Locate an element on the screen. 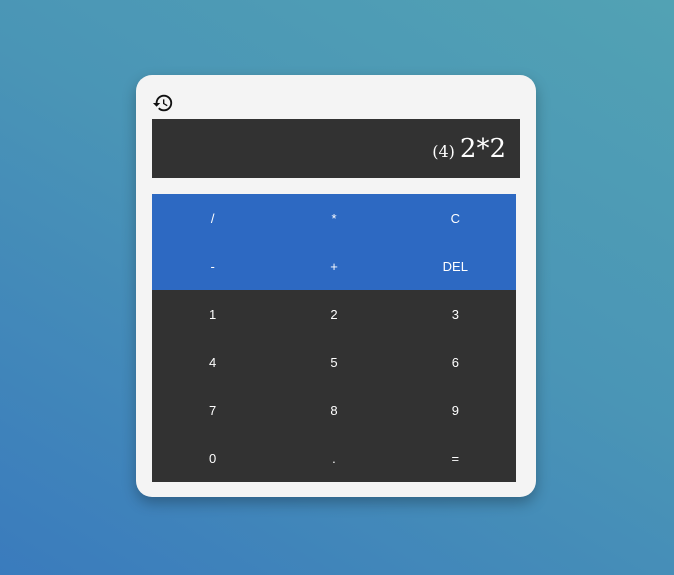  digit-9-button: 9 is located at coordinates (455, 410).